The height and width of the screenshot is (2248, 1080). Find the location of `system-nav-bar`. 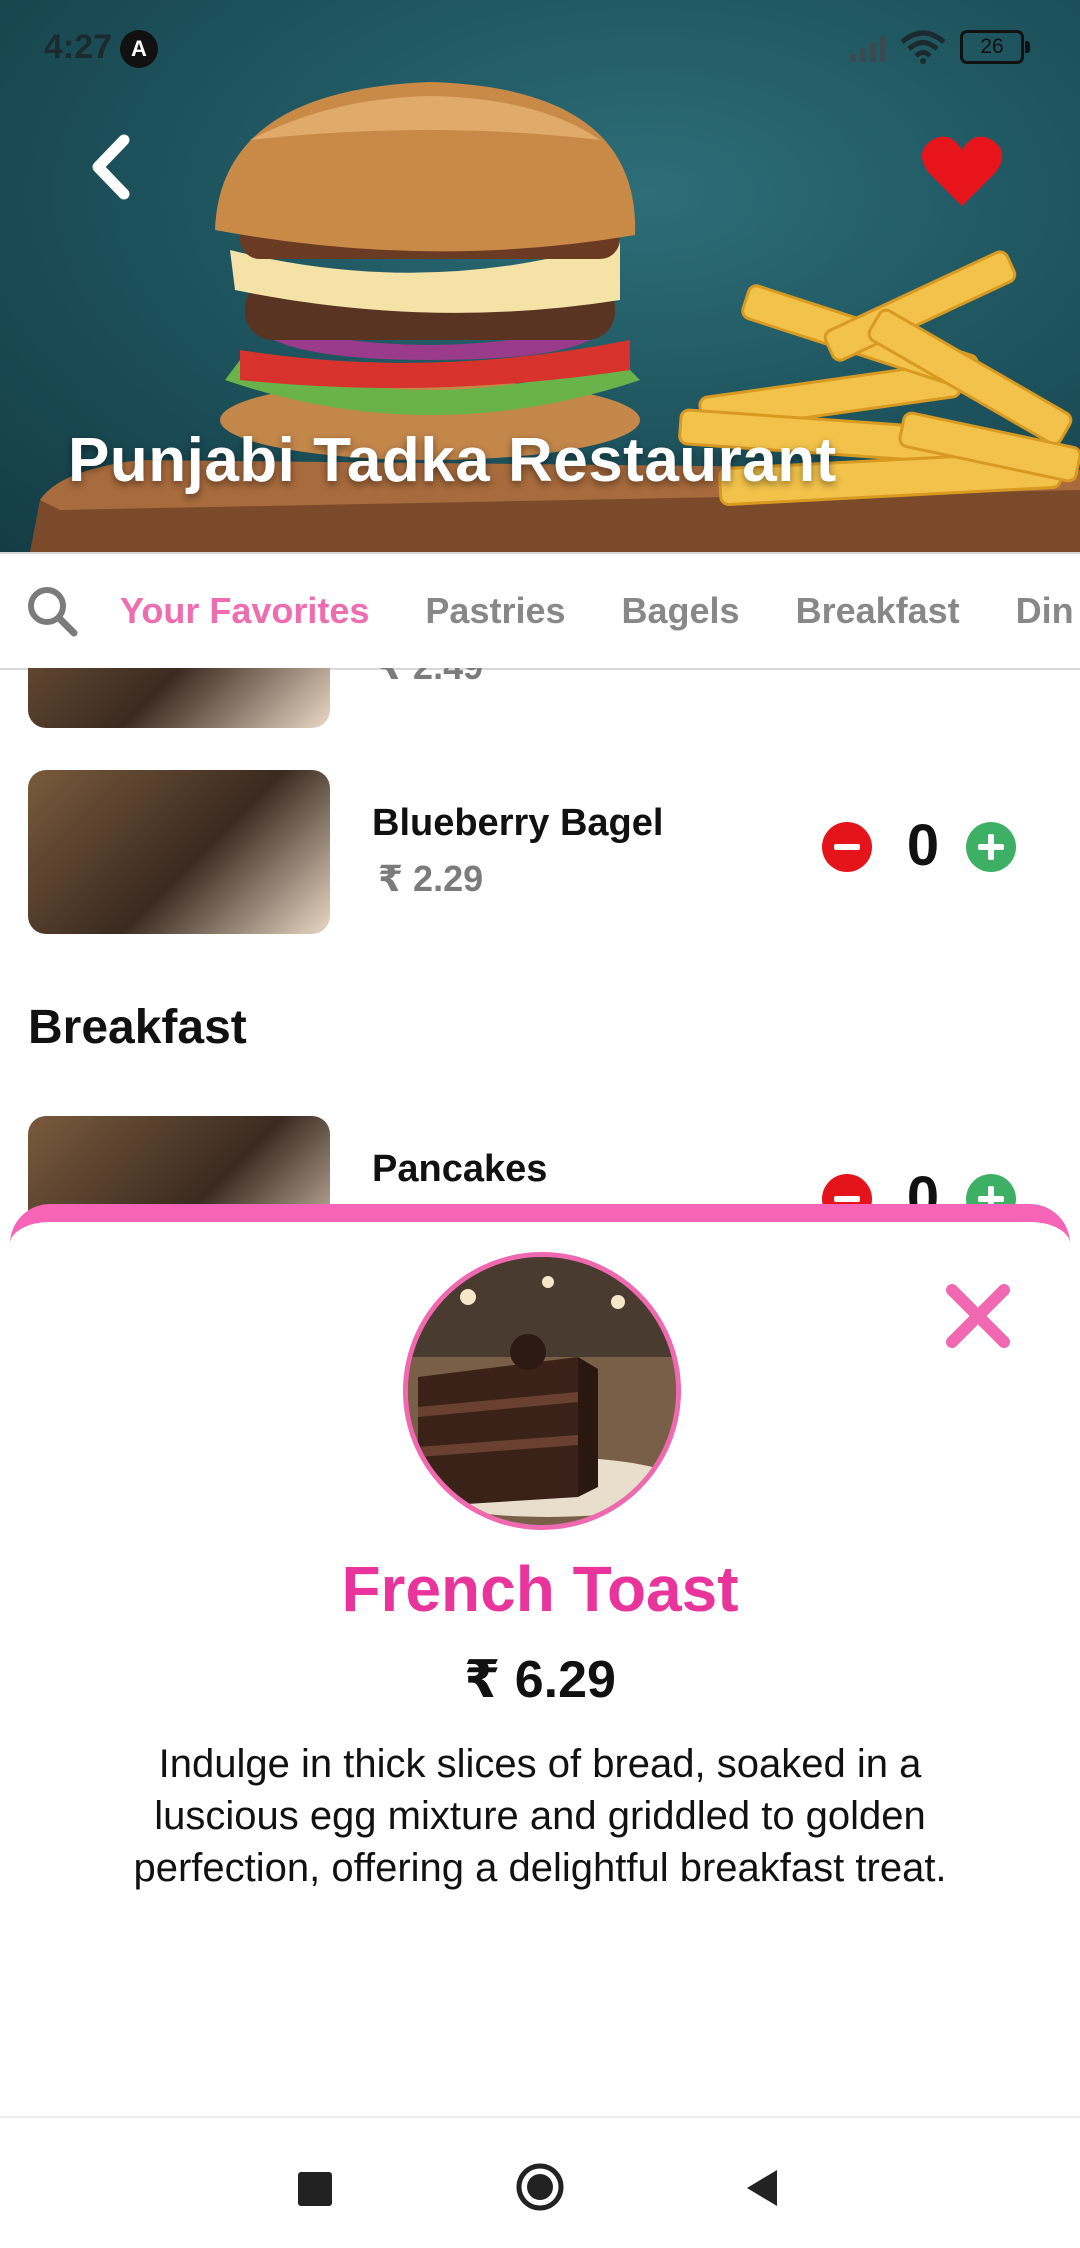

system-nav-bar is located at coordinates (540, 2182).